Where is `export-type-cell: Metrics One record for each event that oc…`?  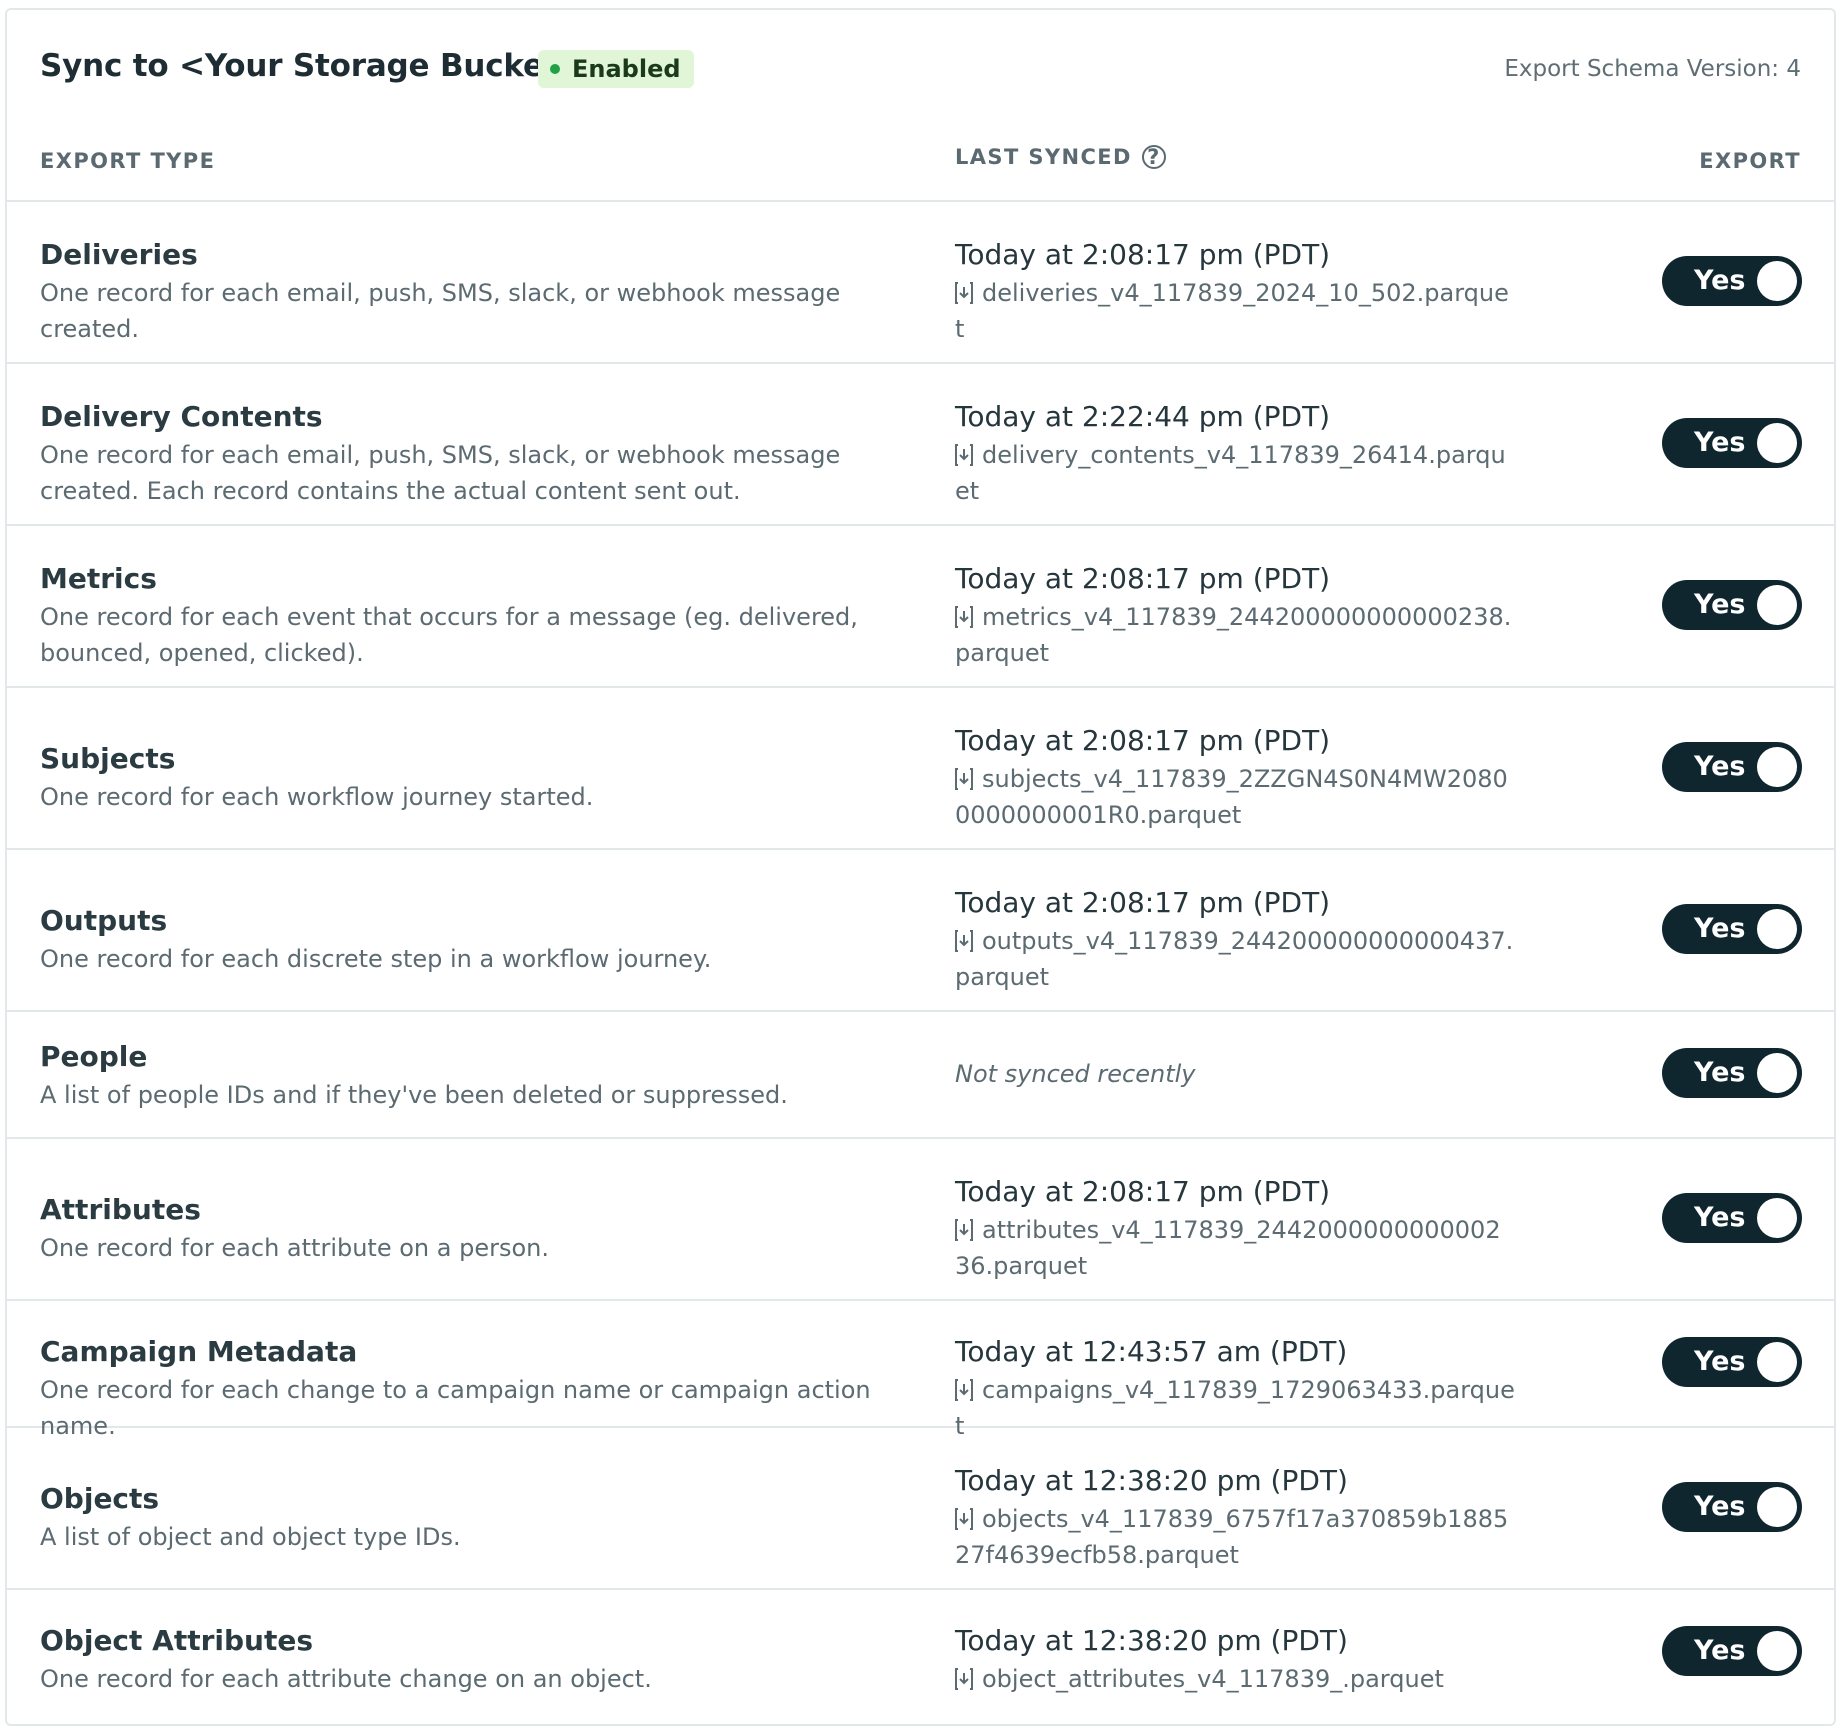 export-type-cell: Metrics One record for each event that oc… is located at coordinates (475, 616).